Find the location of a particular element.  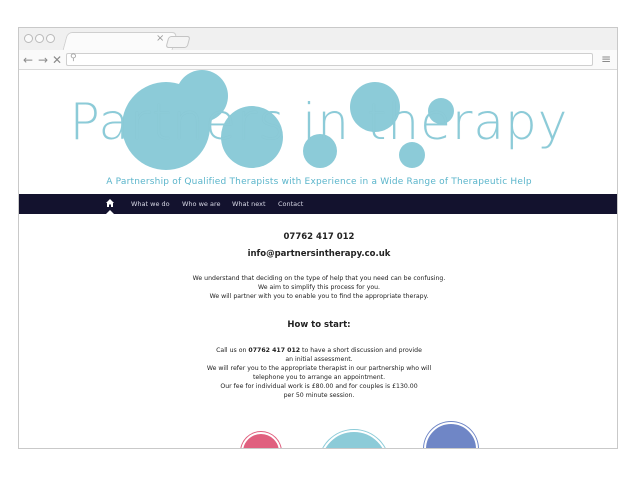

home-icon is located at coordinates (110, 203).